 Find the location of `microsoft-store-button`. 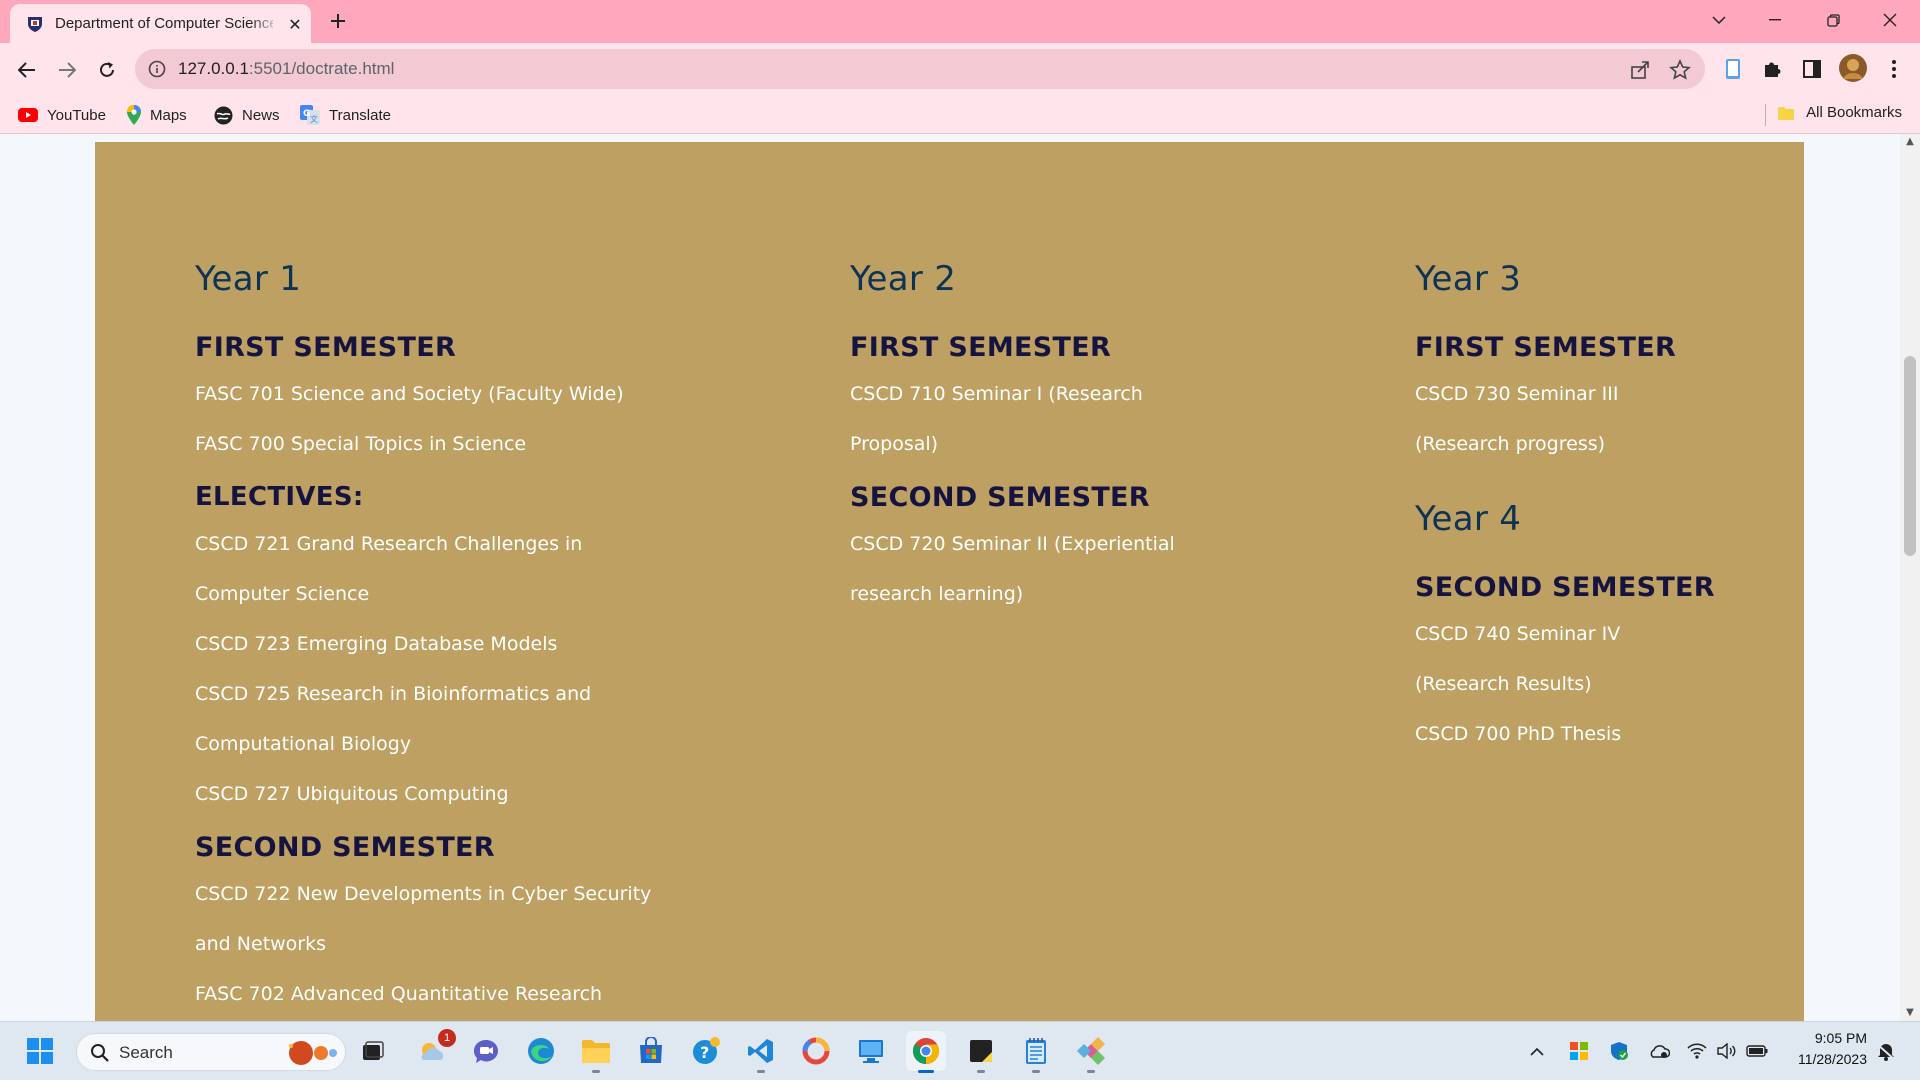

microsoft-store-button is located at coordinates (651, 1051).